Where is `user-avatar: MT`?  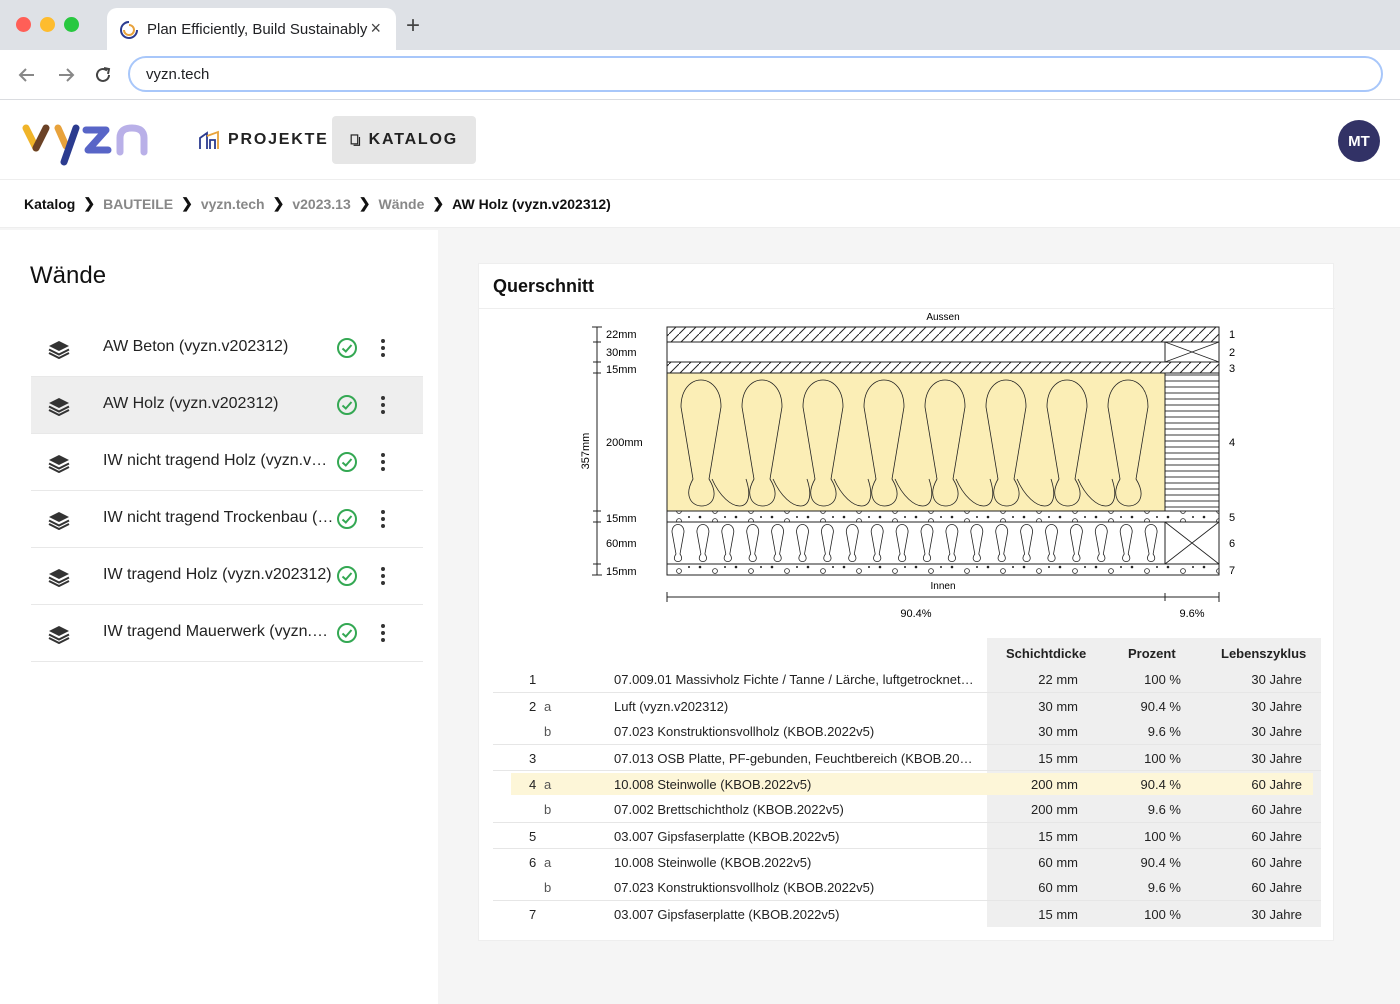
user-avatar: MT is located at coordinates (1359, 141).